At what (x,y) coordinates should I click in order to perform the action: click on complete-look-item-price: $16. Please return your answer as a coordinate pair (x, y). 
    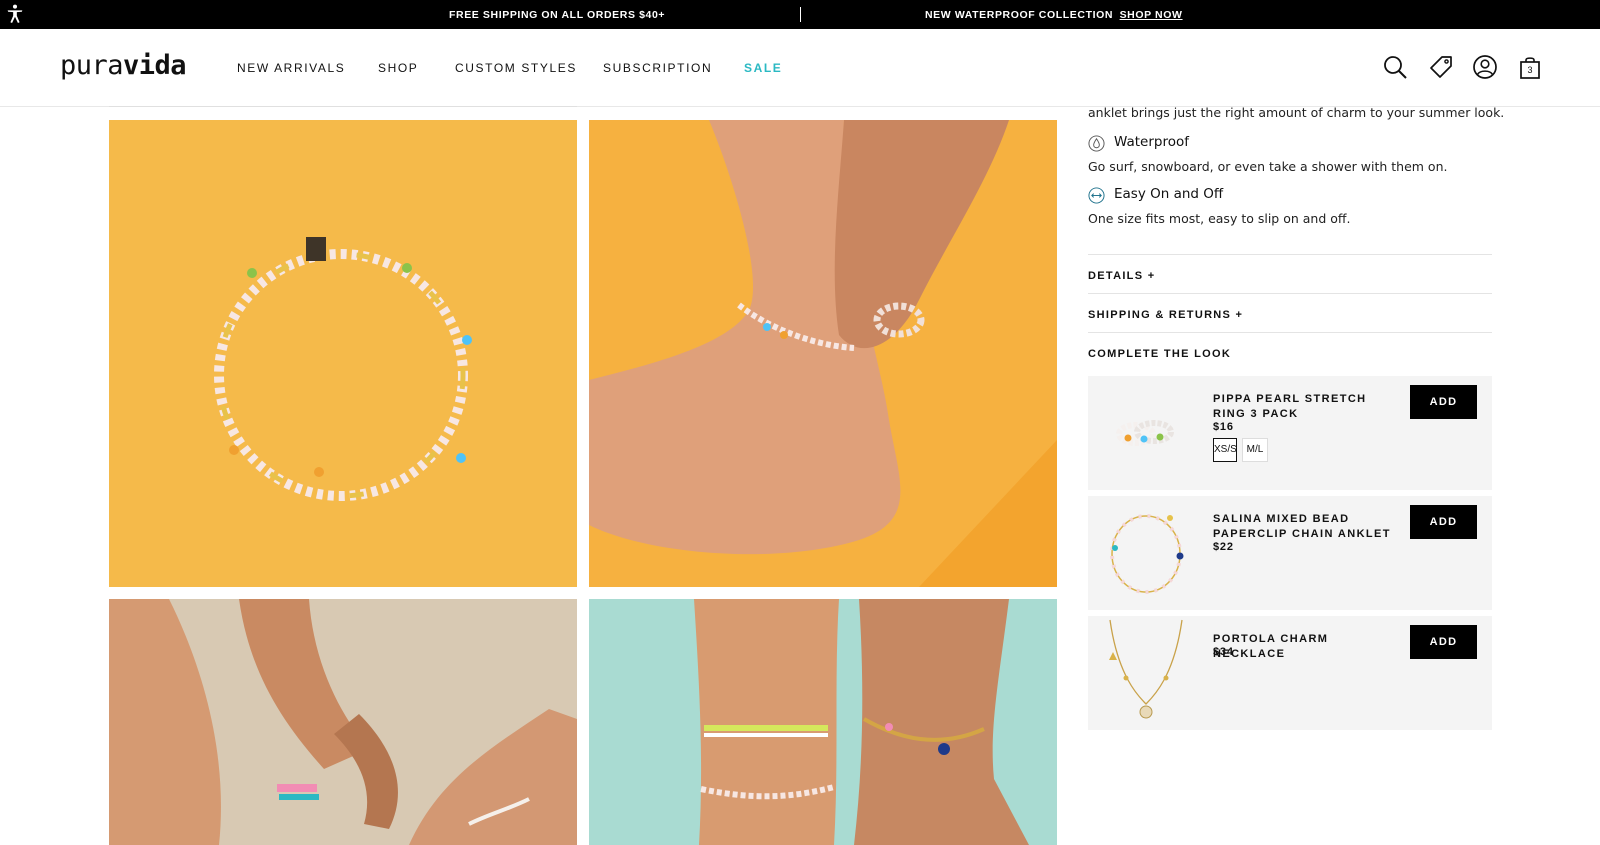
    Looking at the image, I should click on (1223, 427).